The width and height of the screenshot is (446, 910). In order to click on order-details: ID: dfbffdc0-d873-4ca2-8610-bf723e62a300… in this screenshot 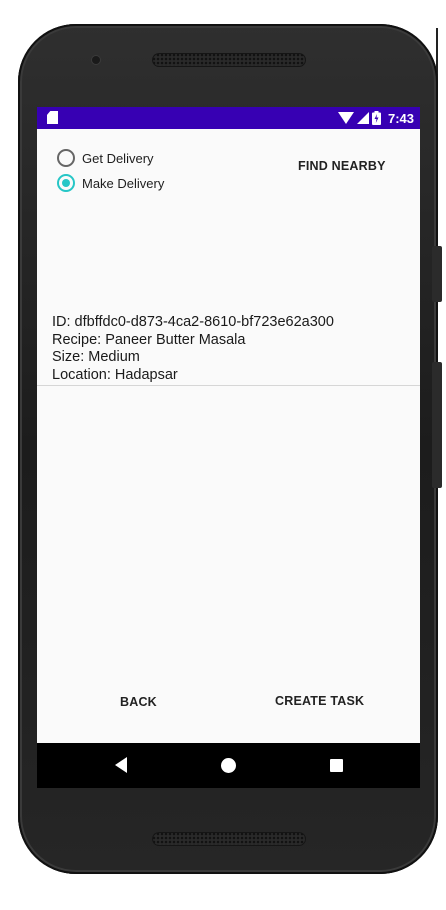, I will do `click(232, 349)`.